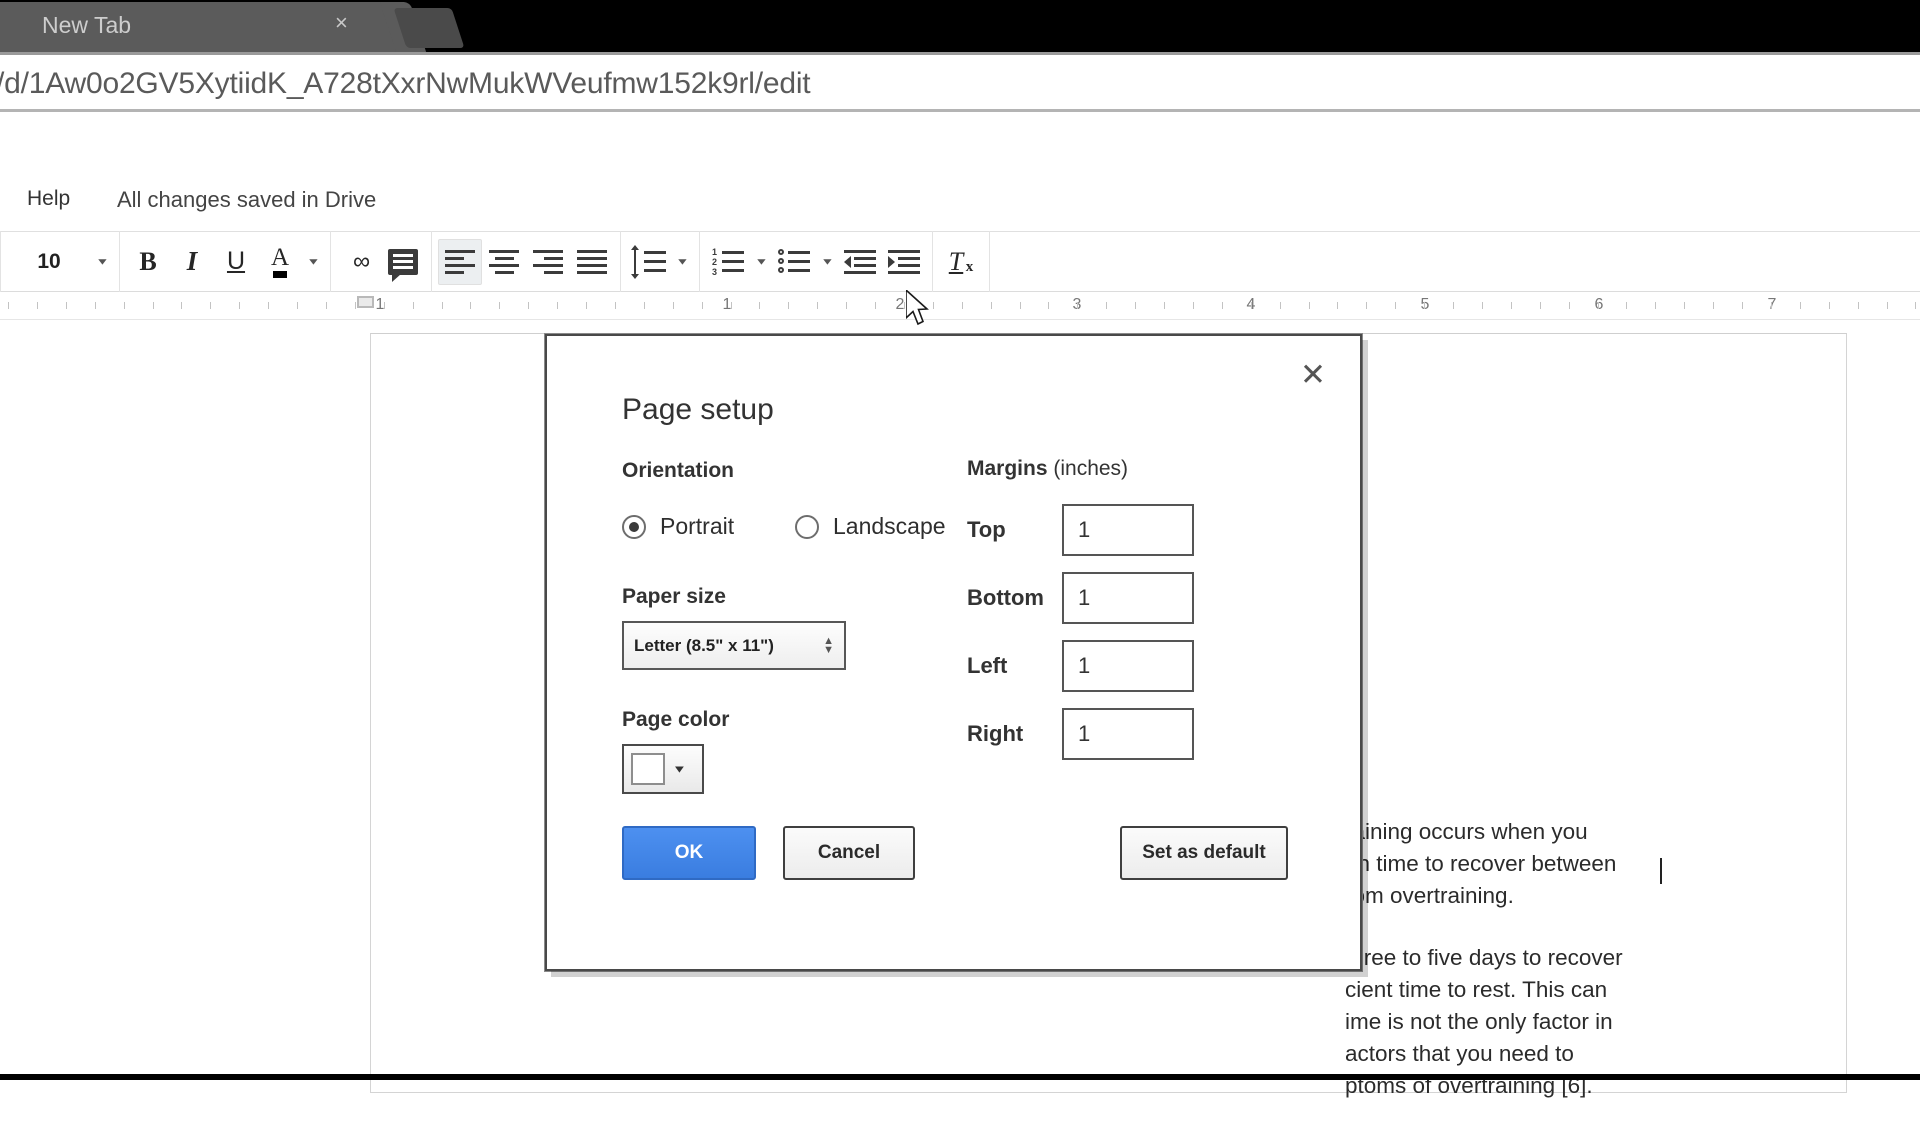 The height and width of the screenshot is (1132, 1920). I want to click on increase-indent-button, so click(904, 262).